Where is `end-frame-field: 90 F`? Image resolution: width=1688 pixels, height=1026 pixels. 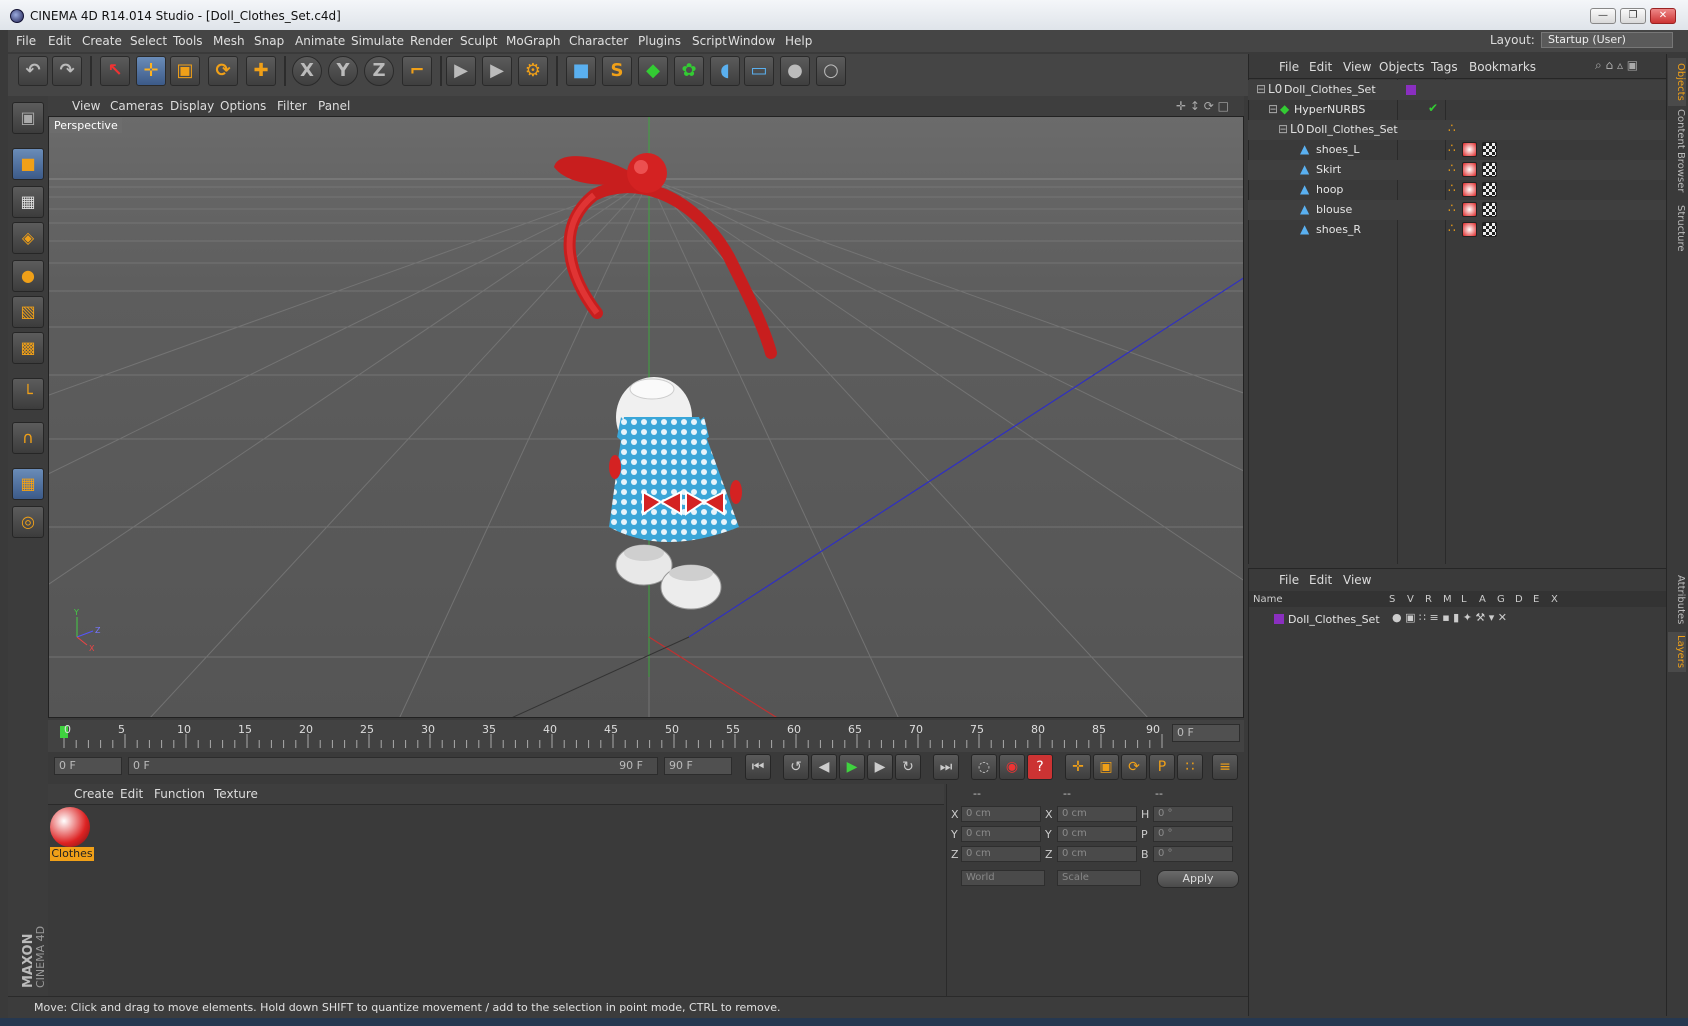 end-frame-field: 90 F is located at coordinates (698, 766).